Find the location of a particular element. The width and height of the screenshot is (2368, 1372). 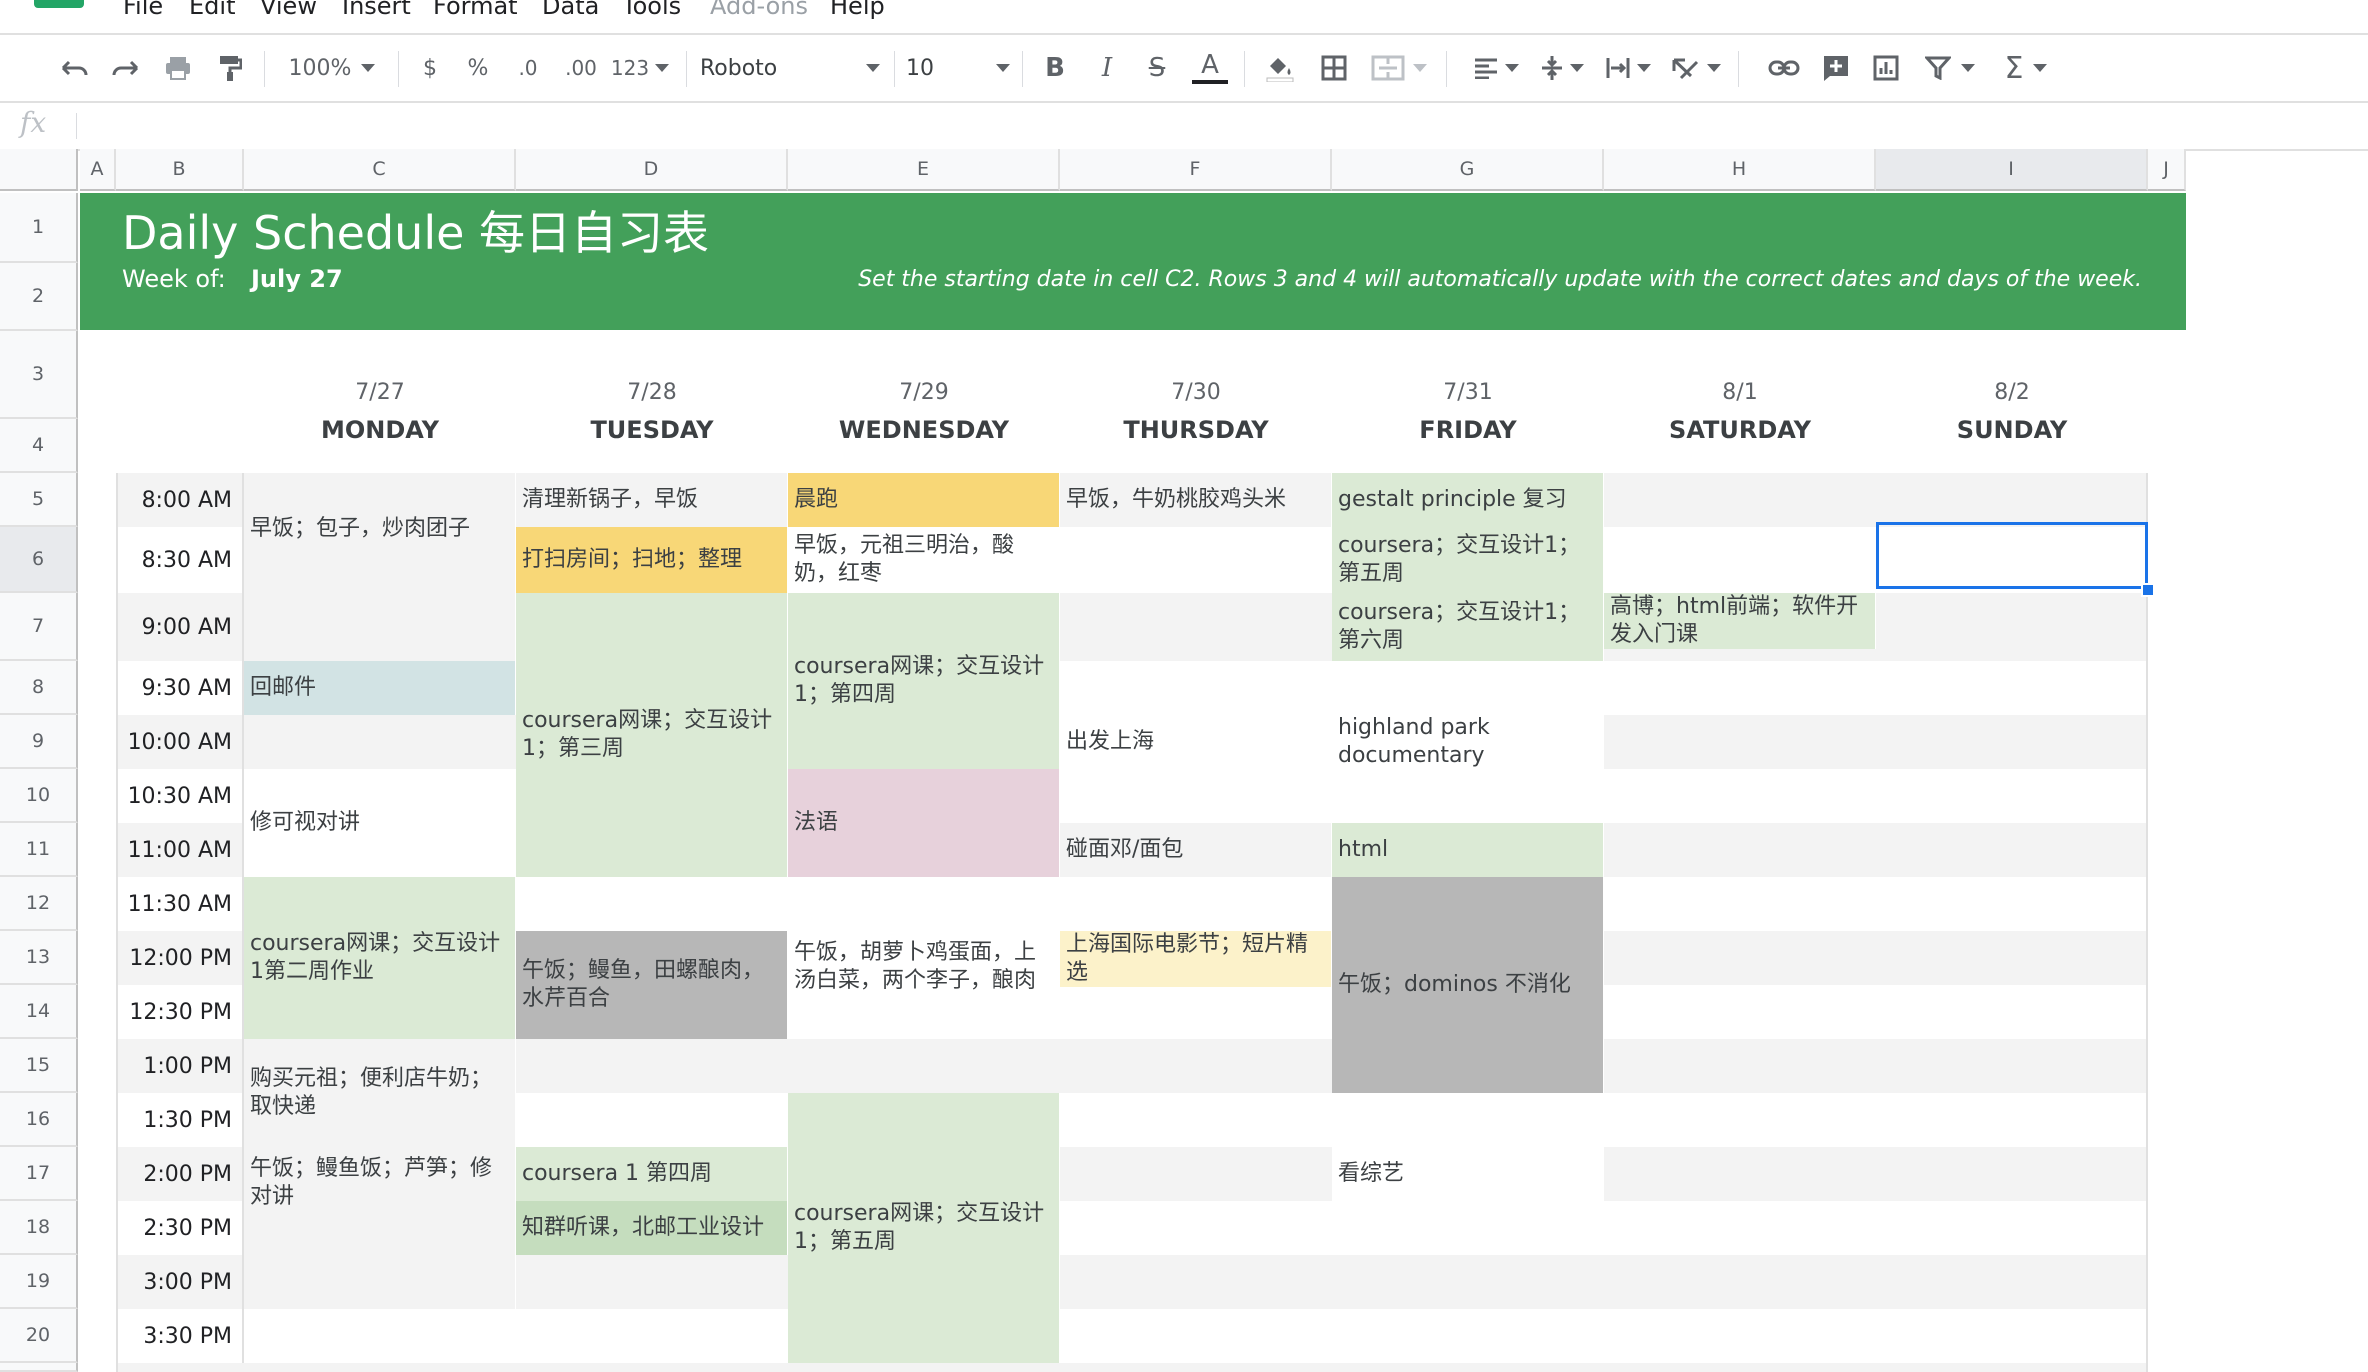

select-all-corner is located at coordinates (39, 170).